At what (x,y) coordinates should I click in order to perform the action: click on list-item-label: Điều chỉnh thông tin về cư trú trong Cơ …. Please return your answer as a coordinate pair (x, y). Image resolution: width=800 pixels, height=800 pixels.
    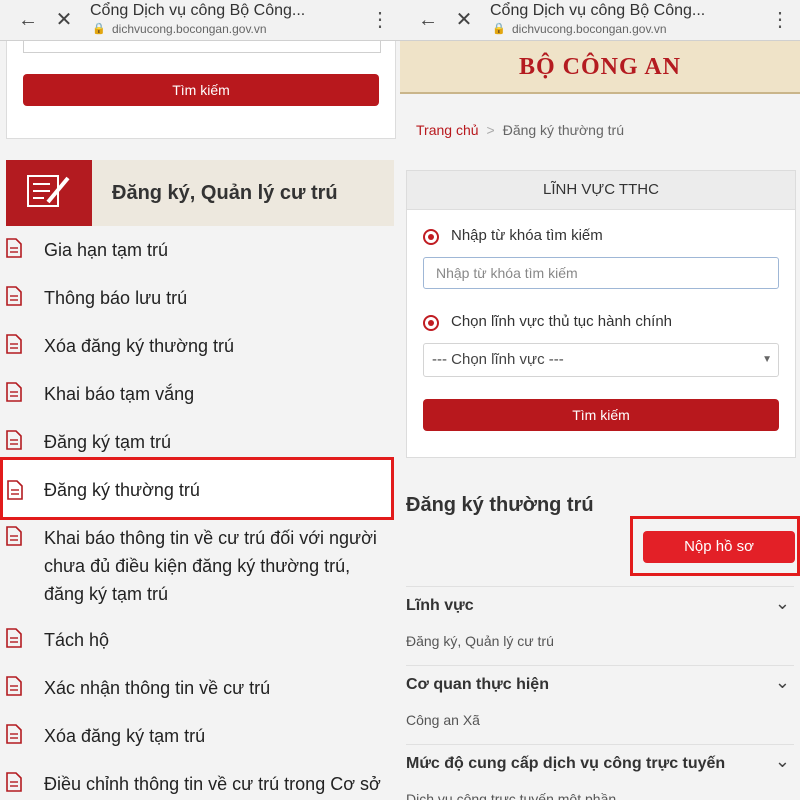
    Looking at the image, I should click on (212, 784).